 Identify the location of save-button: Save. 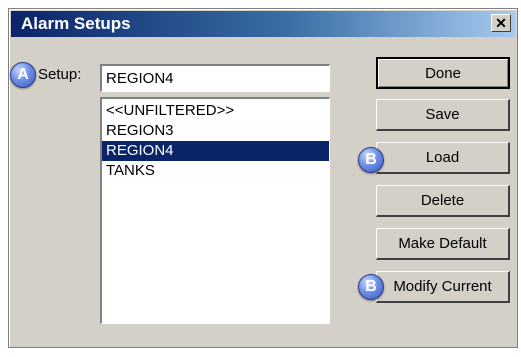
(443, 115).